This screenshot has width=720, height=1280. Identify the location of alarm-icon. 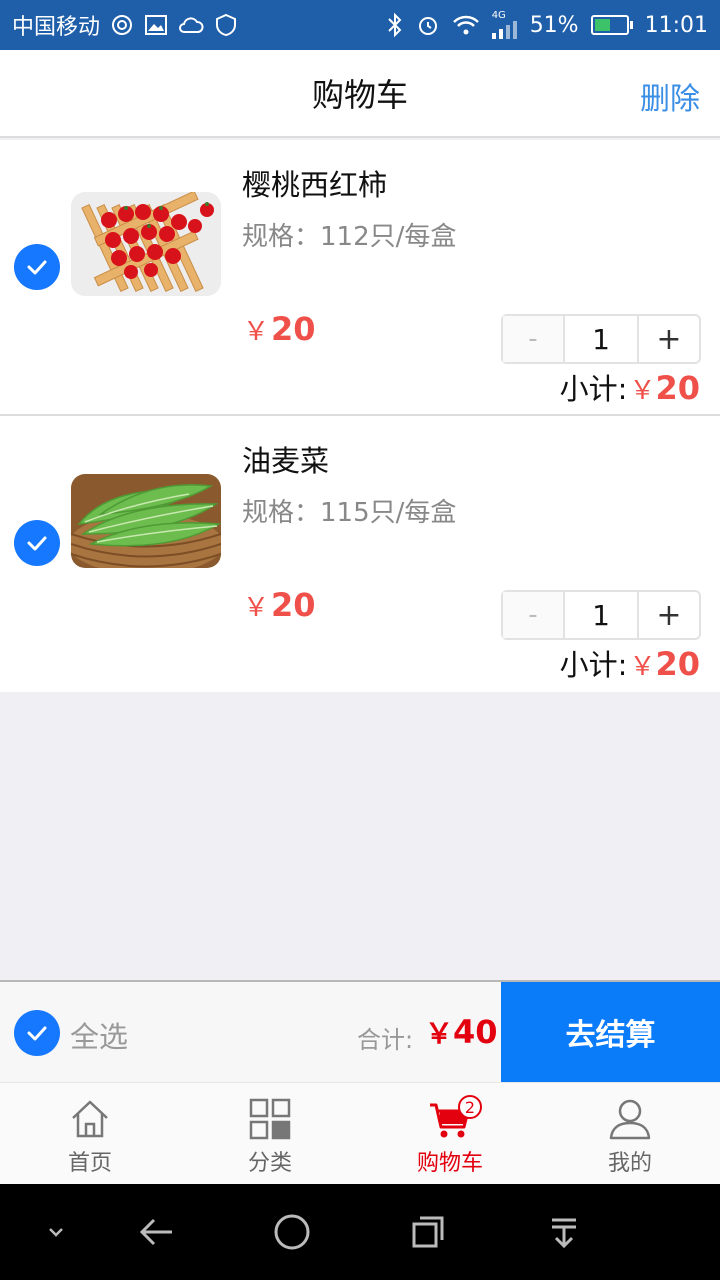
(428, 25).